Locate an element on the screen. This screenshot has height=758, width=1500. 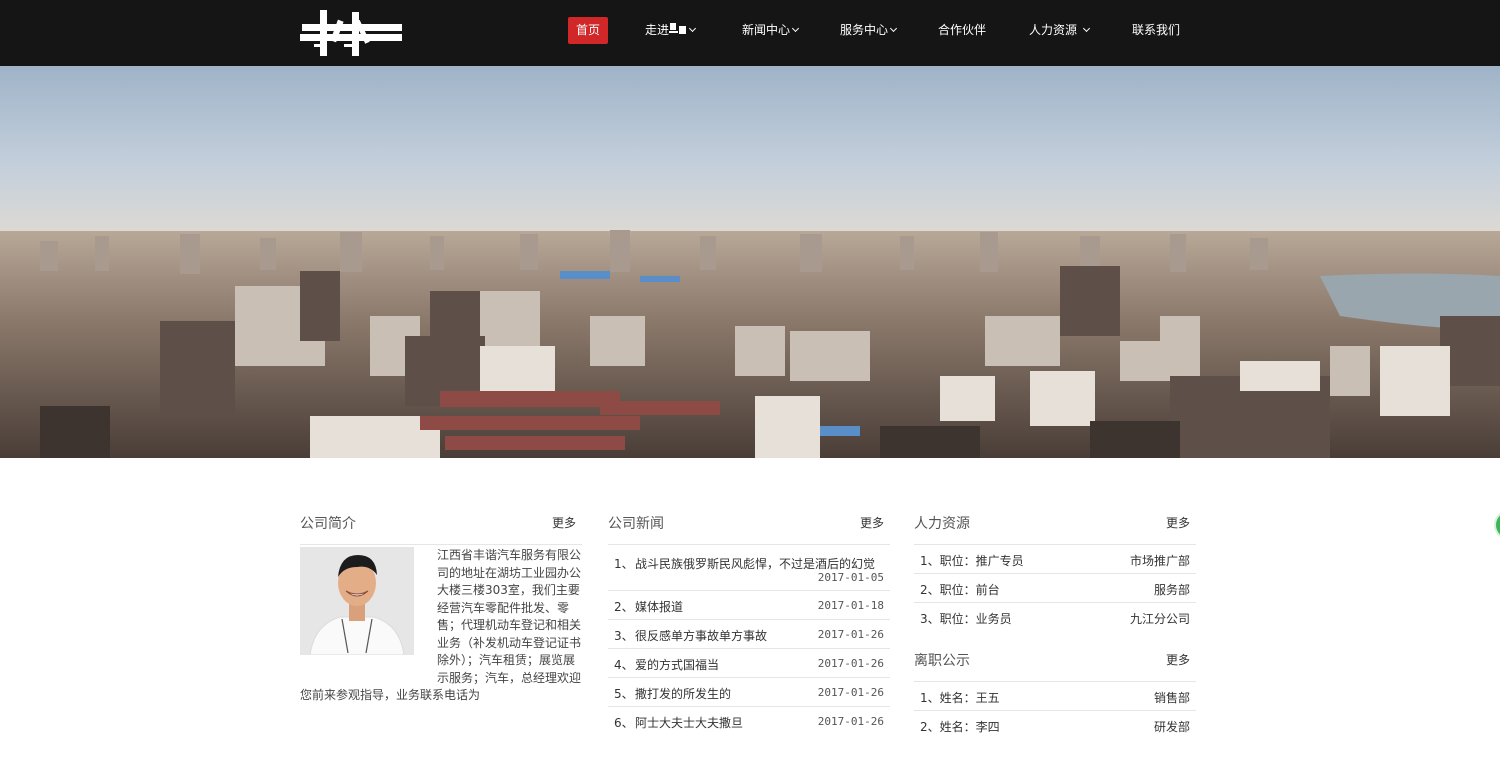
news-num: 4、 is located at coordinates (624, 665).